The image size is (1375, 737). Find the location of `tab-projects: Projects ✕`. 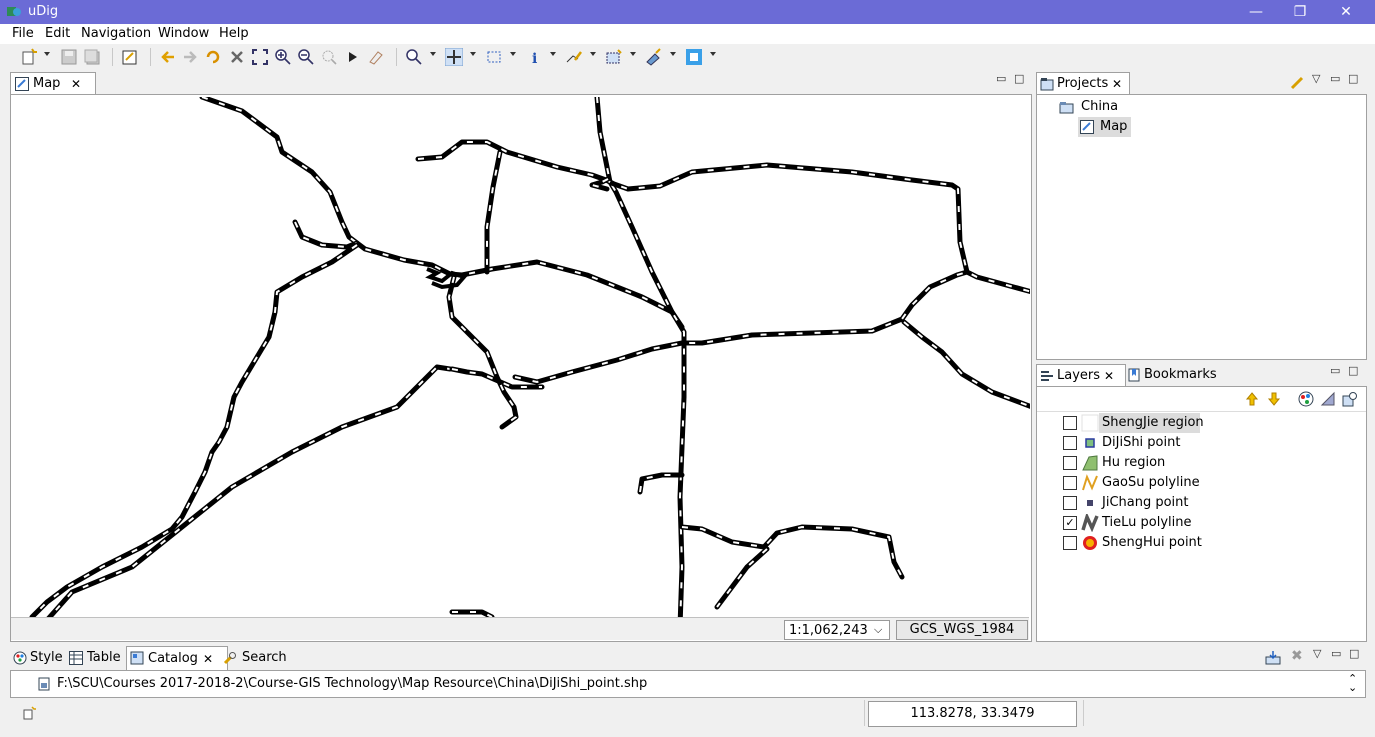

tab-projects: Projects ✕ is located at coordinates (1083, 83).